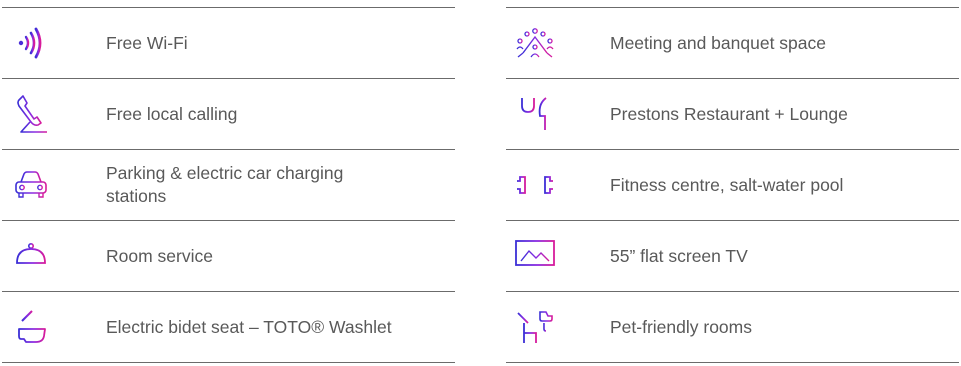 Image resolution: width=961 pixels, height=366 pixels. Describe the element at coordinates (535, 256) in the screenshot. I see `tv-screen-icon` at that location.